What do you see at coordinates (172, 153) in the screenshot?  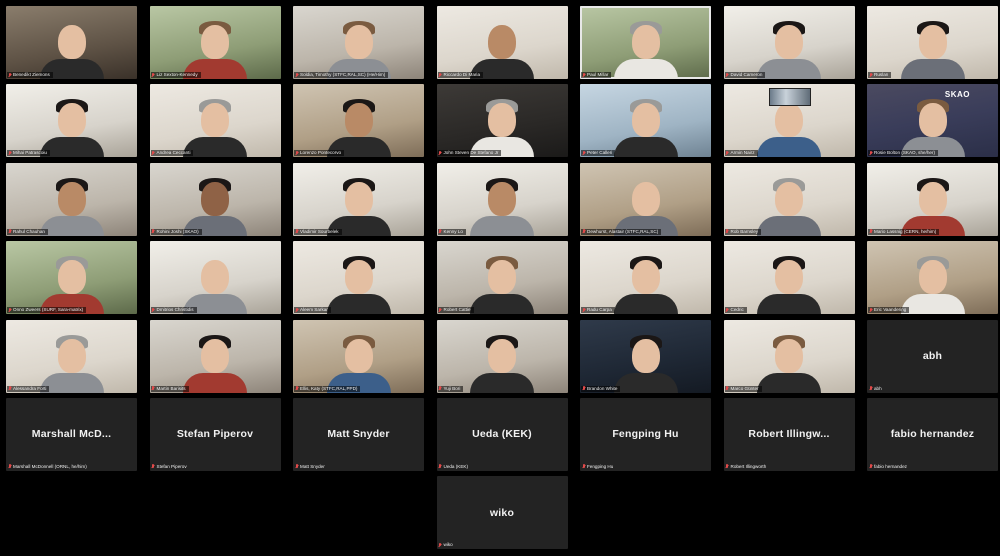 I see `participant-name-label: Andrea Ceccanti` at bounding box center [172, 153].